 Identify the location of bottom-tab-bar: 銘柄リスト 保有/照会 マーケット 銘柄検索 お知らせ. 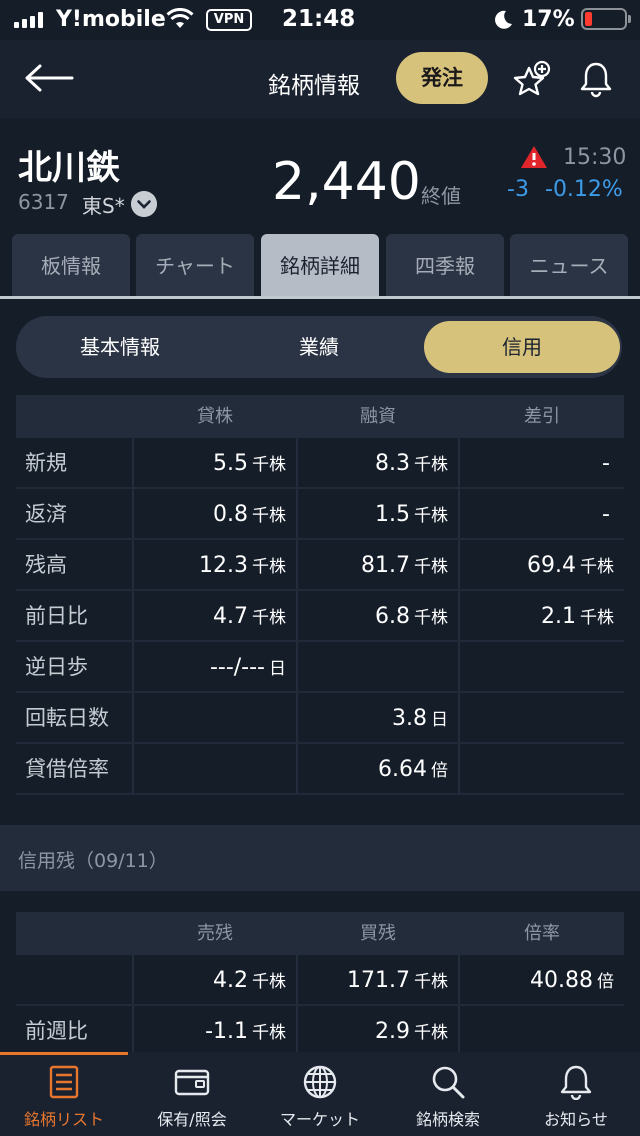
(320, 1094).